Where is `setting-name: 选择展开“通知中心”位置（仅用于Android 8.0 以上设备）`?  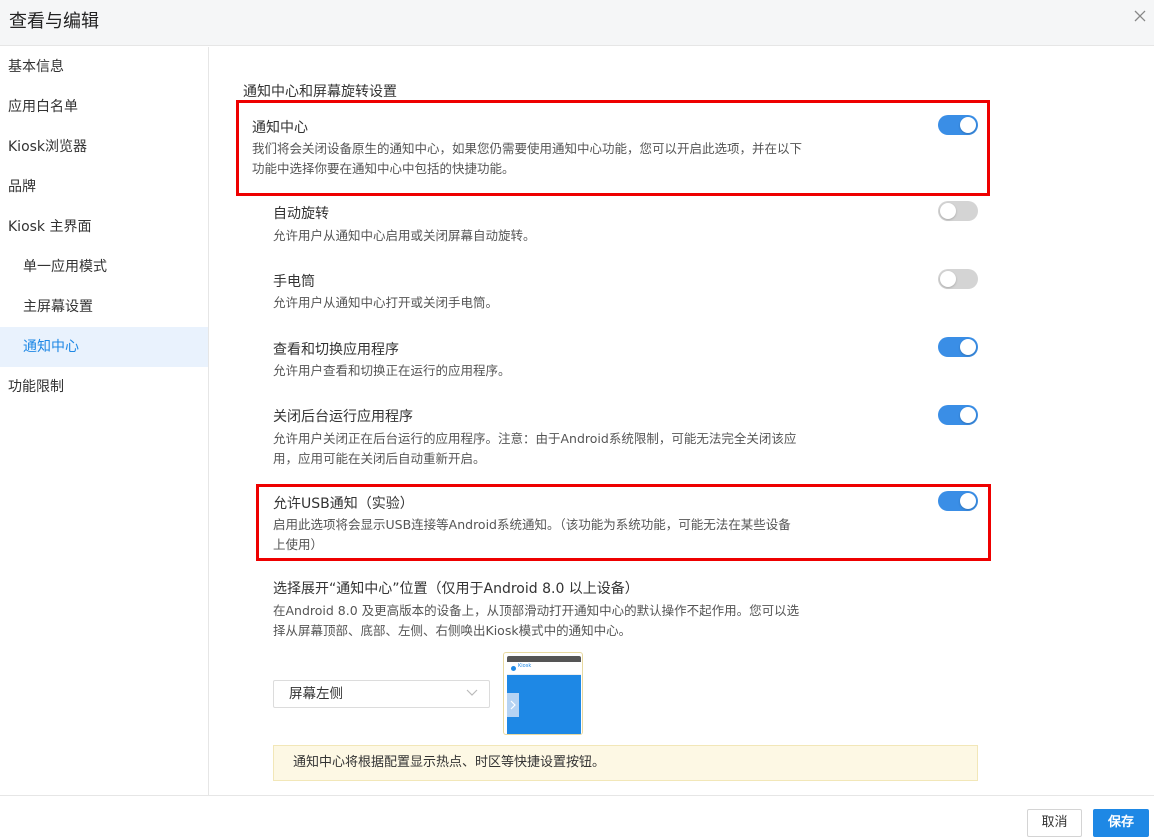 setting-name: 选择展开“通知中心”位置（仅用于Android 8.0 以上设备） is located at coordinates (456, 589).